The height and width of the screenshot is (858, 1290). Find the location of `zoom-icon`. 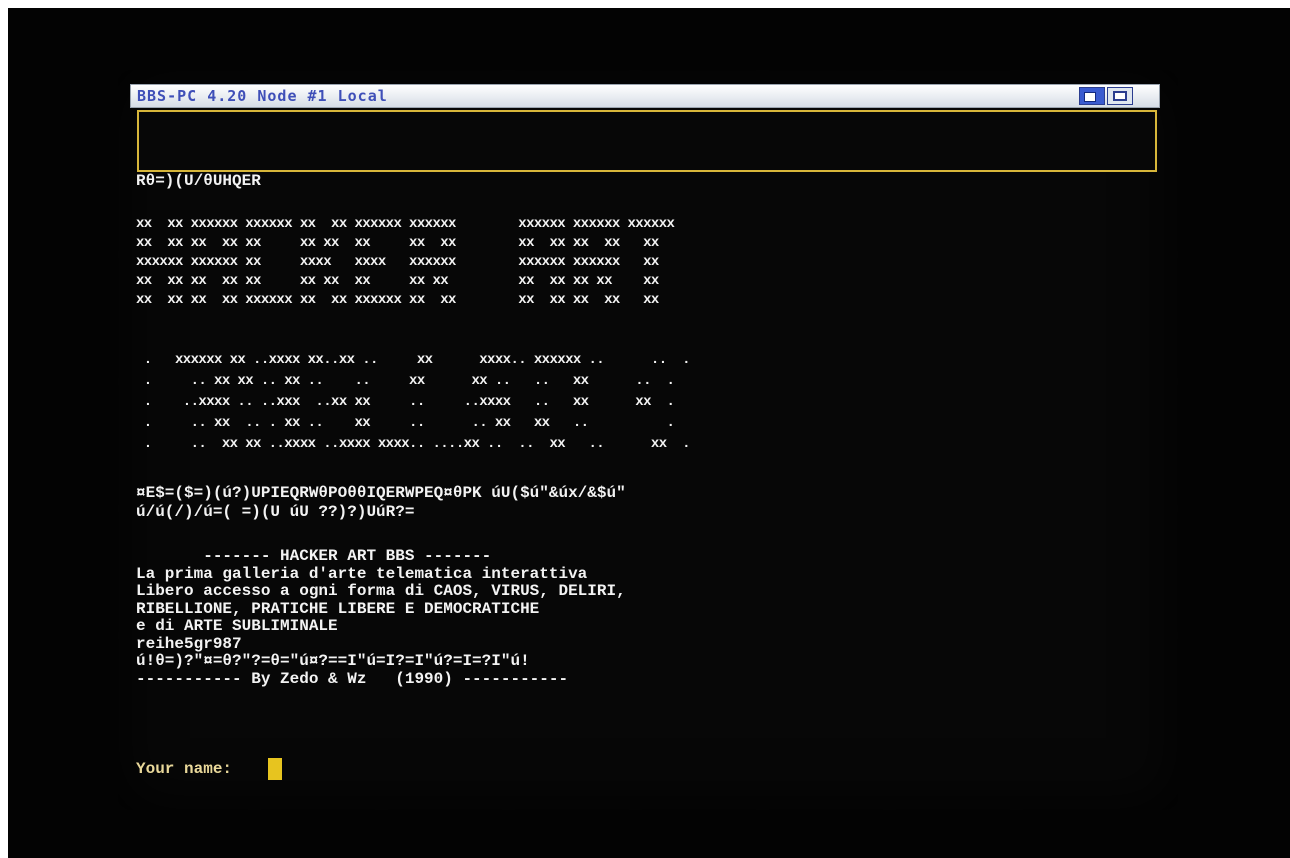

zoom-icon is located at coordinates (1120, 96).